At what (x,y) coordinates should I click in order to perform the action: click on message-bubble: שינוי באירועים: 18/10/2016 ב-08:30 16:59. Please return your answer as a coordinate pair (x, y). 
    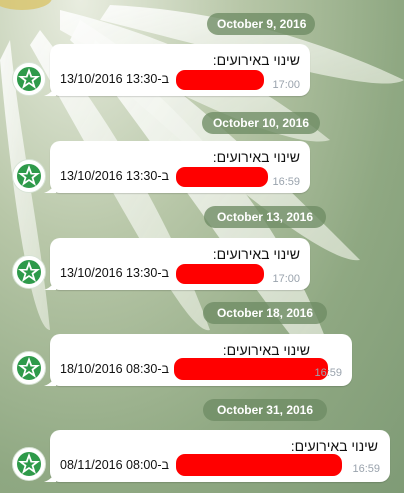
    Looking at the image, I should click on (198, 360).